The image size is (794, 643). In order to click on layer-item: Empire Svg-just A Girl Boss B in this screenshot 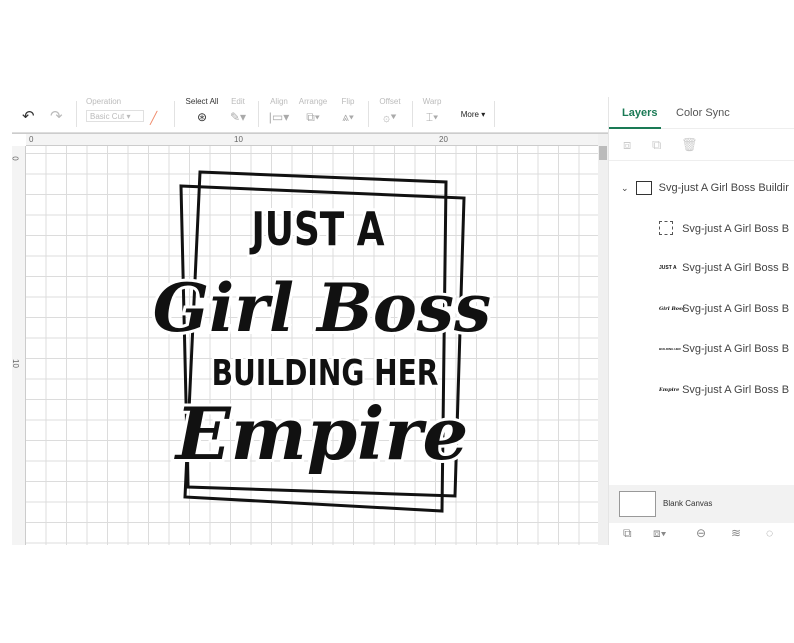, I will do `click(724, 390)`.